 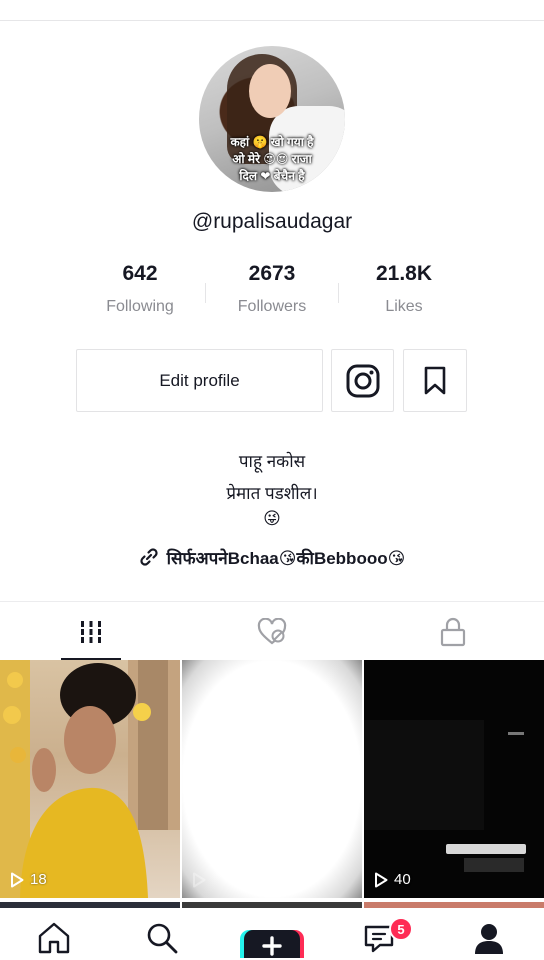 What do you see at coordinates (272, 273) in the screenshot?
I see `followers-count: 2673` at bounding box center [272, 273].